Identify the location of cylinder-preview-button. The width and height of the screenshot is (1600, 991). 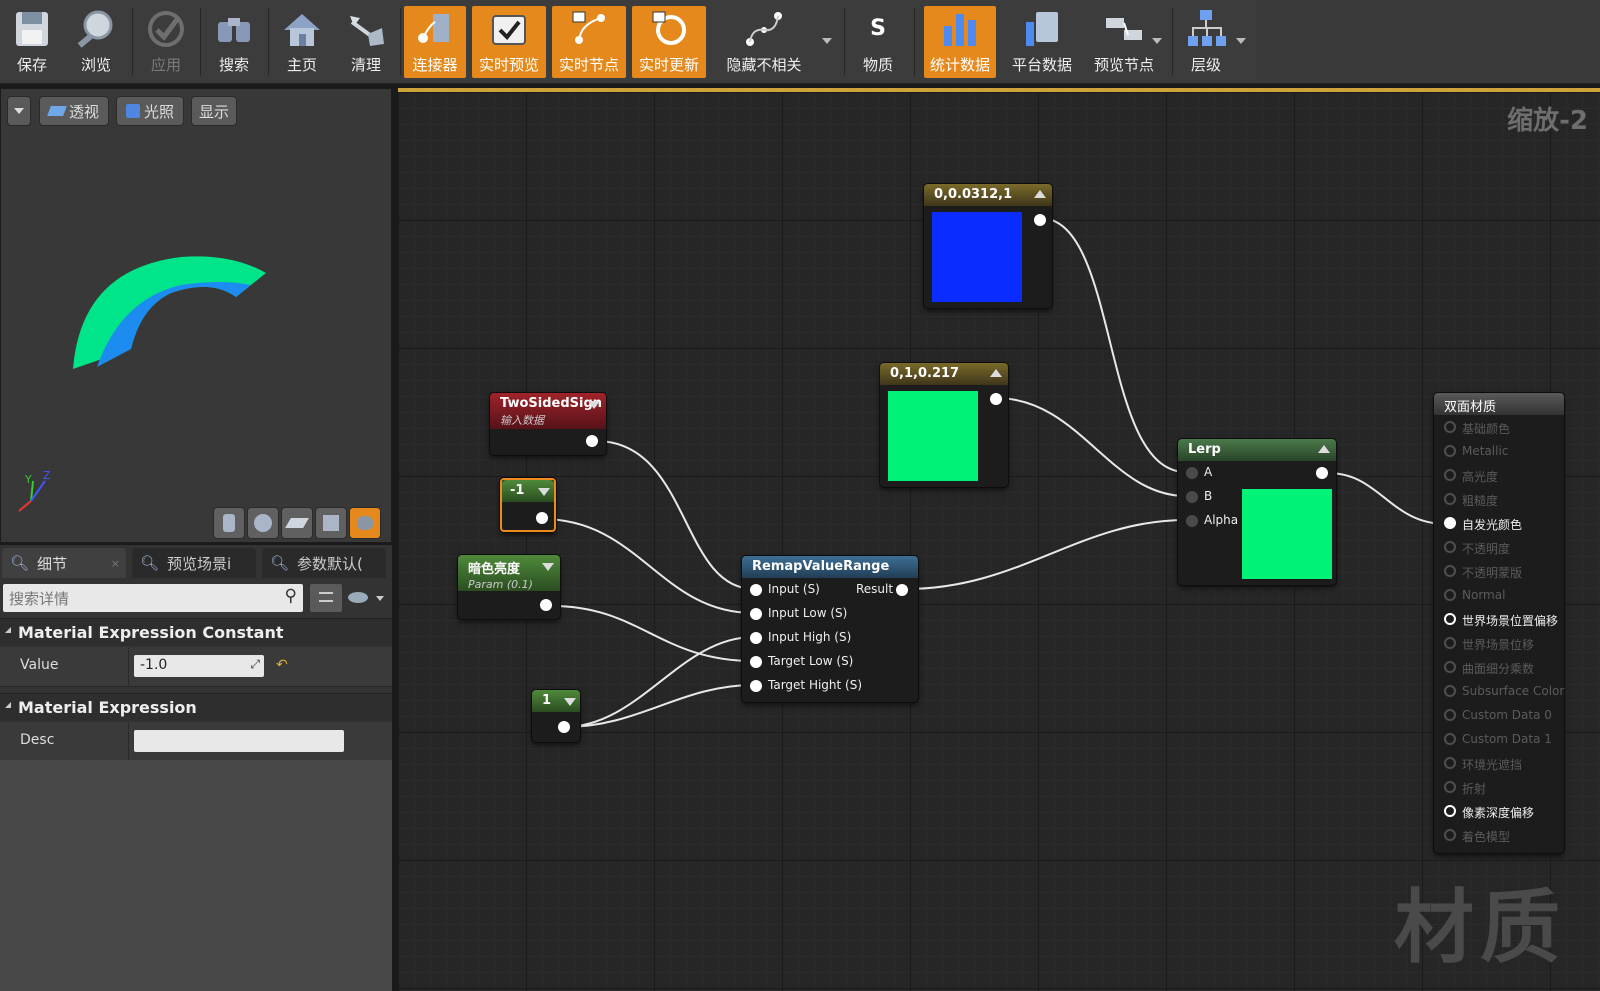
(229, 523).